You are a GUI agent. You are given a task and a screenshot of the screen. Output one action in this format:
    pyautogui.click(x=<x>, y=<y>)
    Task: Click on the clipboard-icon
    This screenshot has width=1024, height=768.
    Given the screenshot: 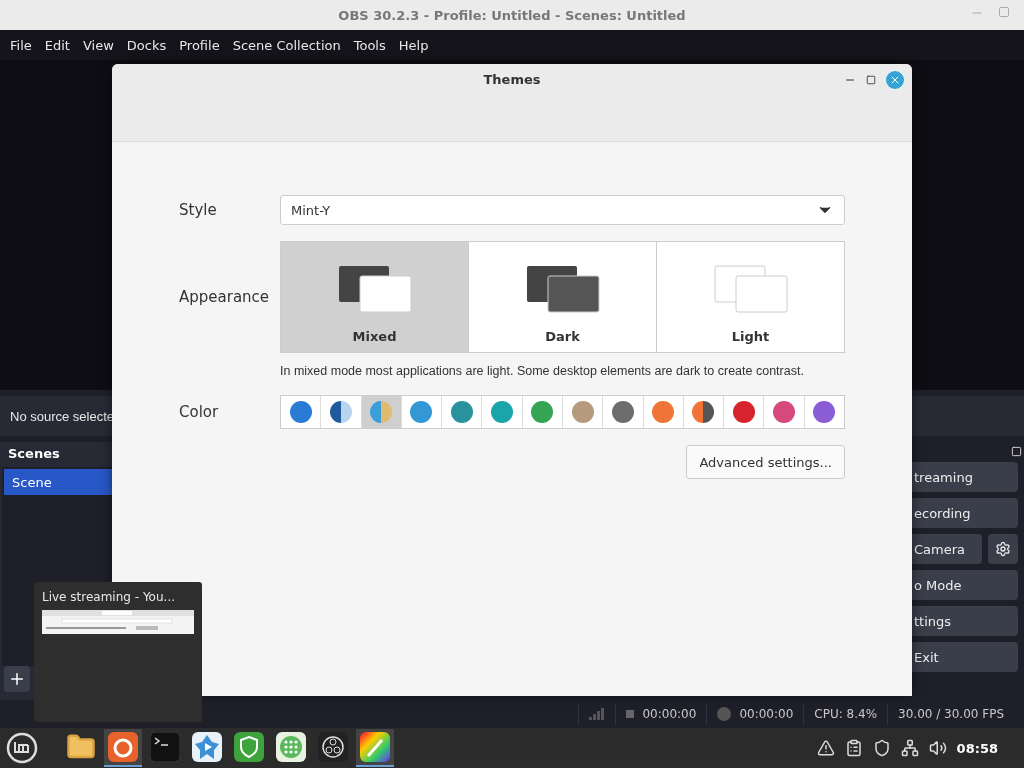 What is the action you would take?
    pyautogui.click(x=853, y=748)
    